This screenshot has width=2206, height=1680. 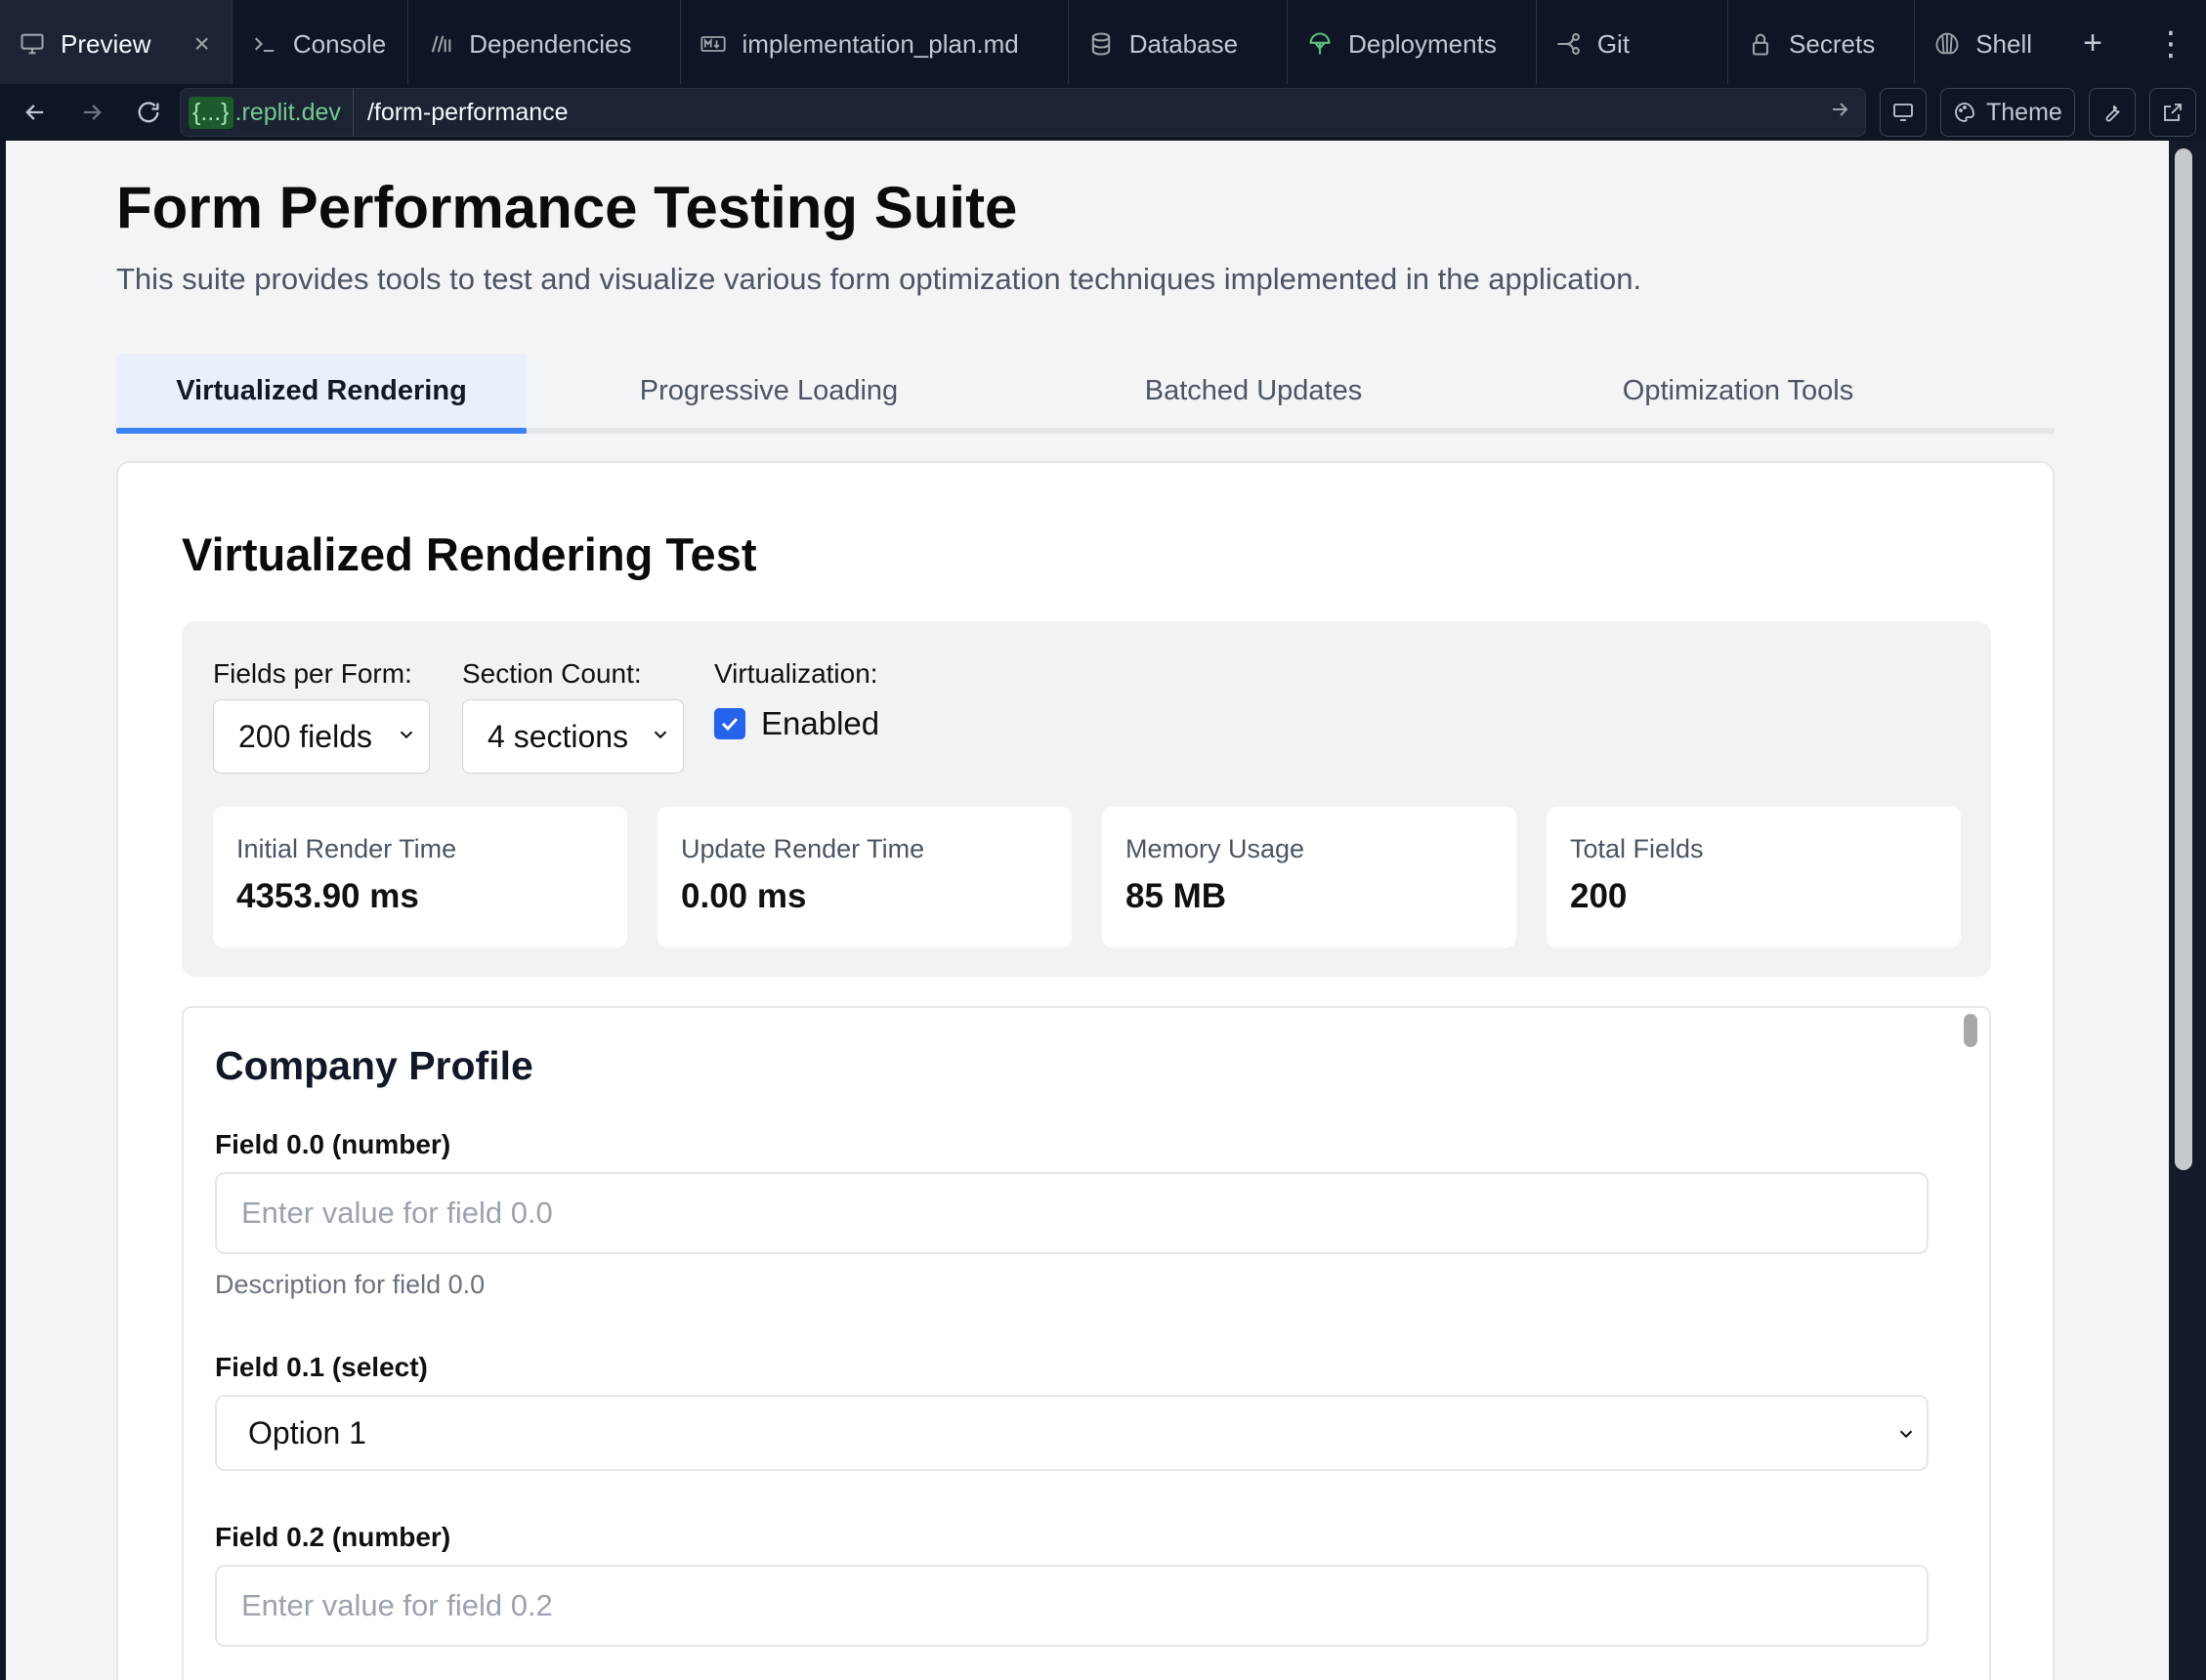 I want to click on url-host-brace: {...}, so click(x=211, y=112).